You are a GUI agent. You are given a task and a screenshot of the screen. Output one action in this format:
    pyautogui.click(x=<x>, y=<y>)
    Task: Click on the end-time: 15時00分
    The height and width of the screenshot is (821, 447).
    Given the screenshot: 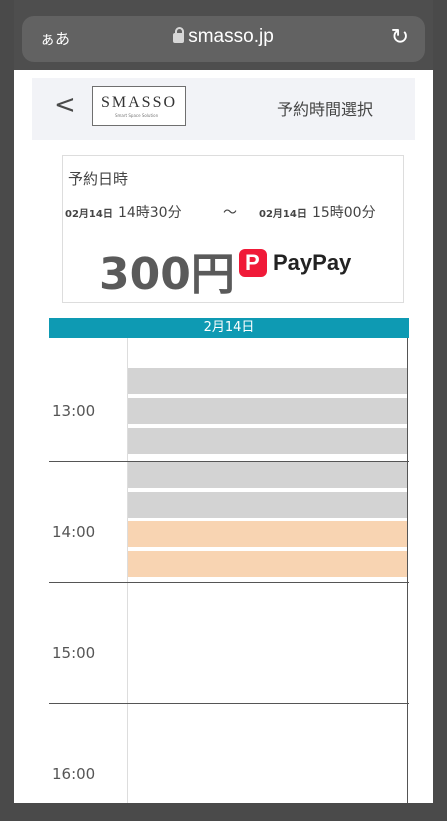 What is the action you would take?
    pyautogui.click(x=343, y=213)
    